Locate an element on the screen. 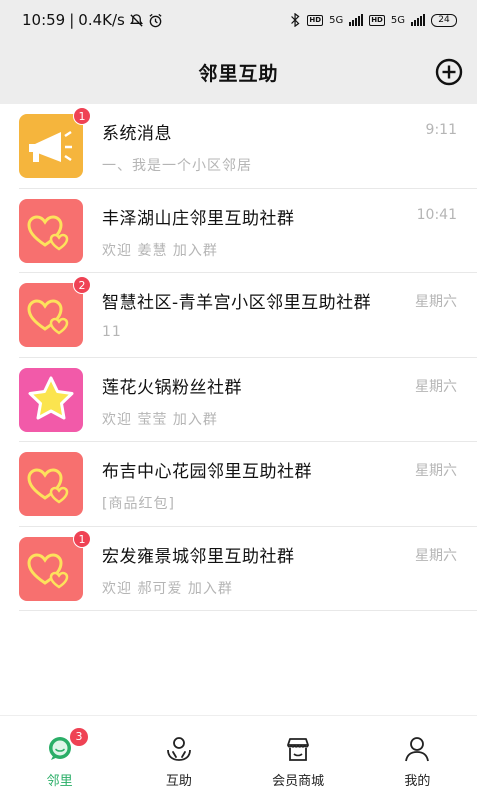 This screenshot has height=797, width=477. page-title: 邻里互助 is located at coordinates (238, 73).